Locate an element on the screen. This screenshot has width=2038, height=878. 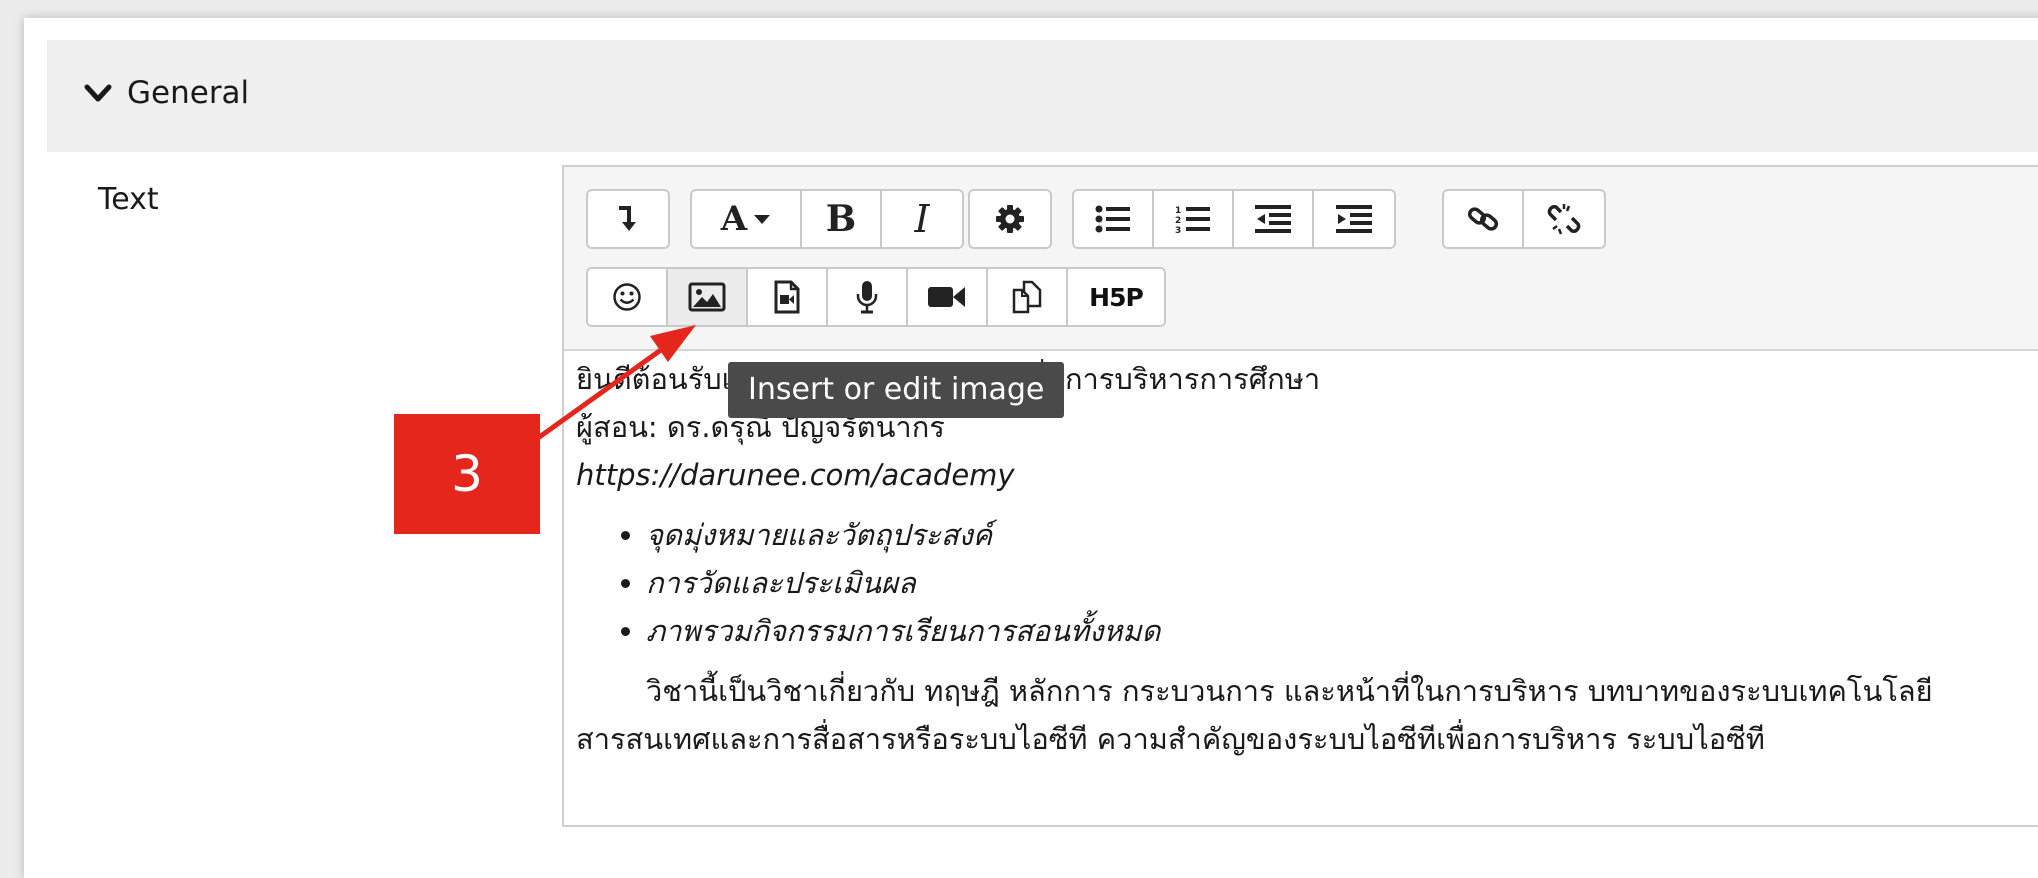
unlink-icon is located at coordinates (1564, 219).